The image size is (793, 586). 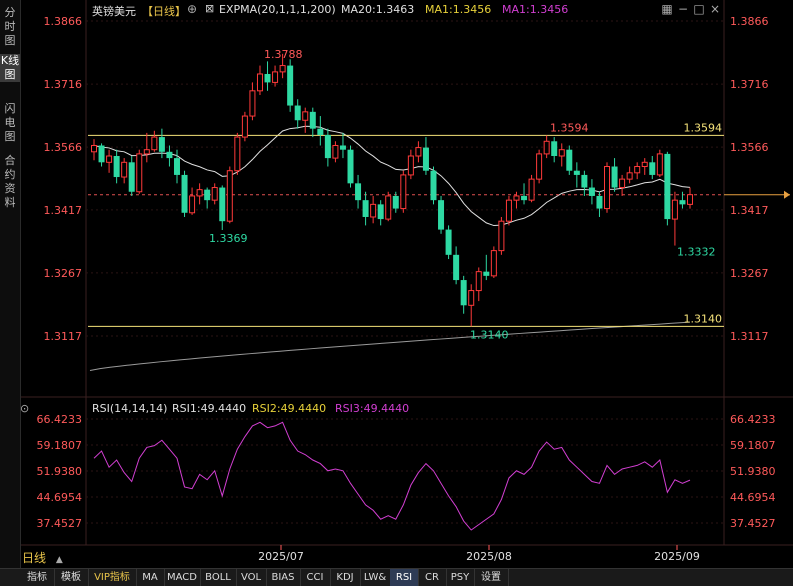 I want to click on ma1-label-a: MA1:1.3456, so click(x=458, y=9).